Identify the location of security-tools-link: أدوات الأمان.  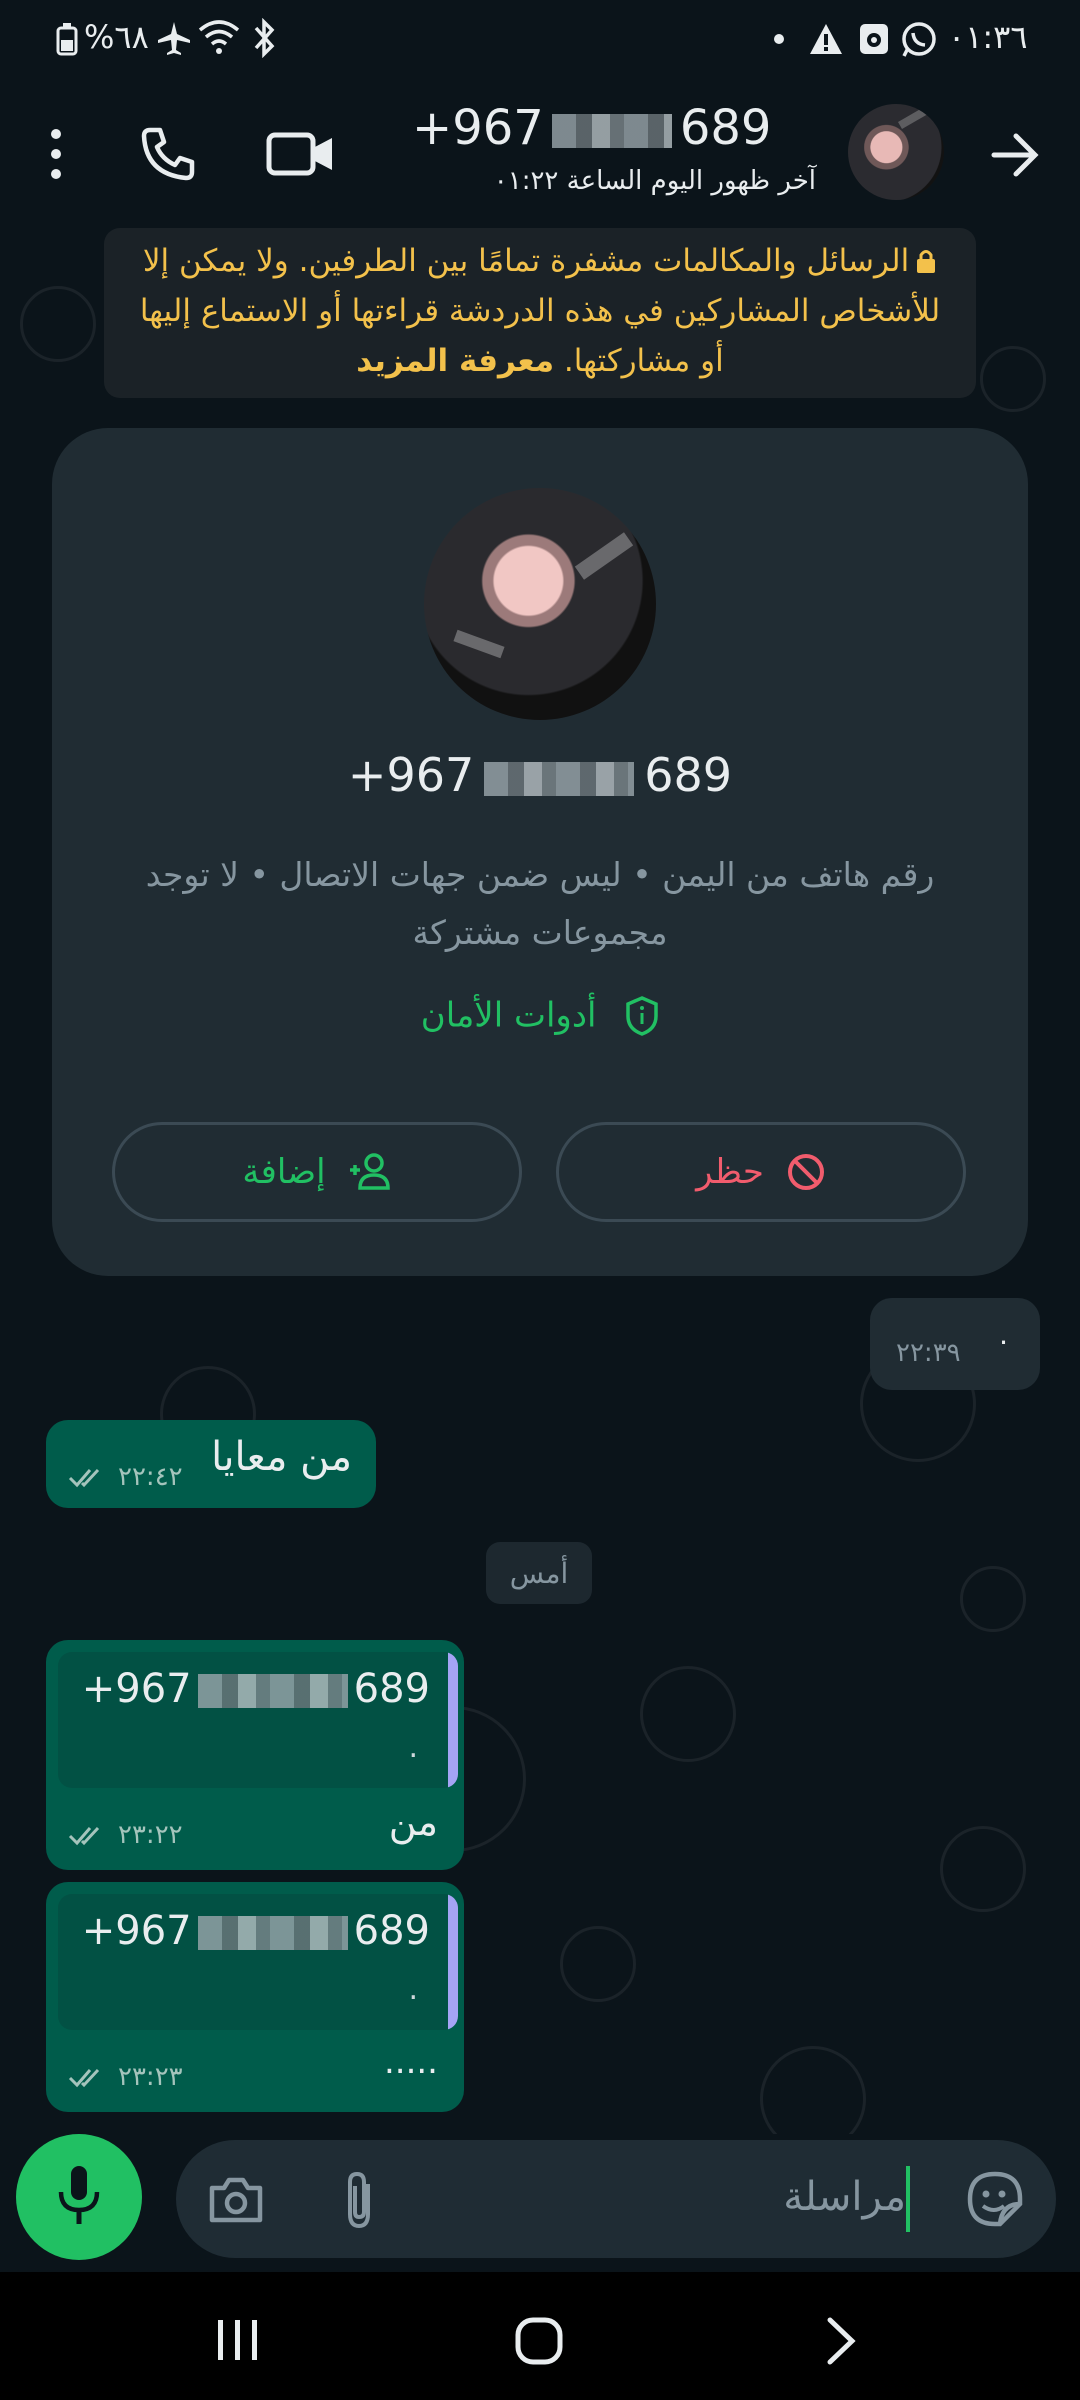
(540, 1015).